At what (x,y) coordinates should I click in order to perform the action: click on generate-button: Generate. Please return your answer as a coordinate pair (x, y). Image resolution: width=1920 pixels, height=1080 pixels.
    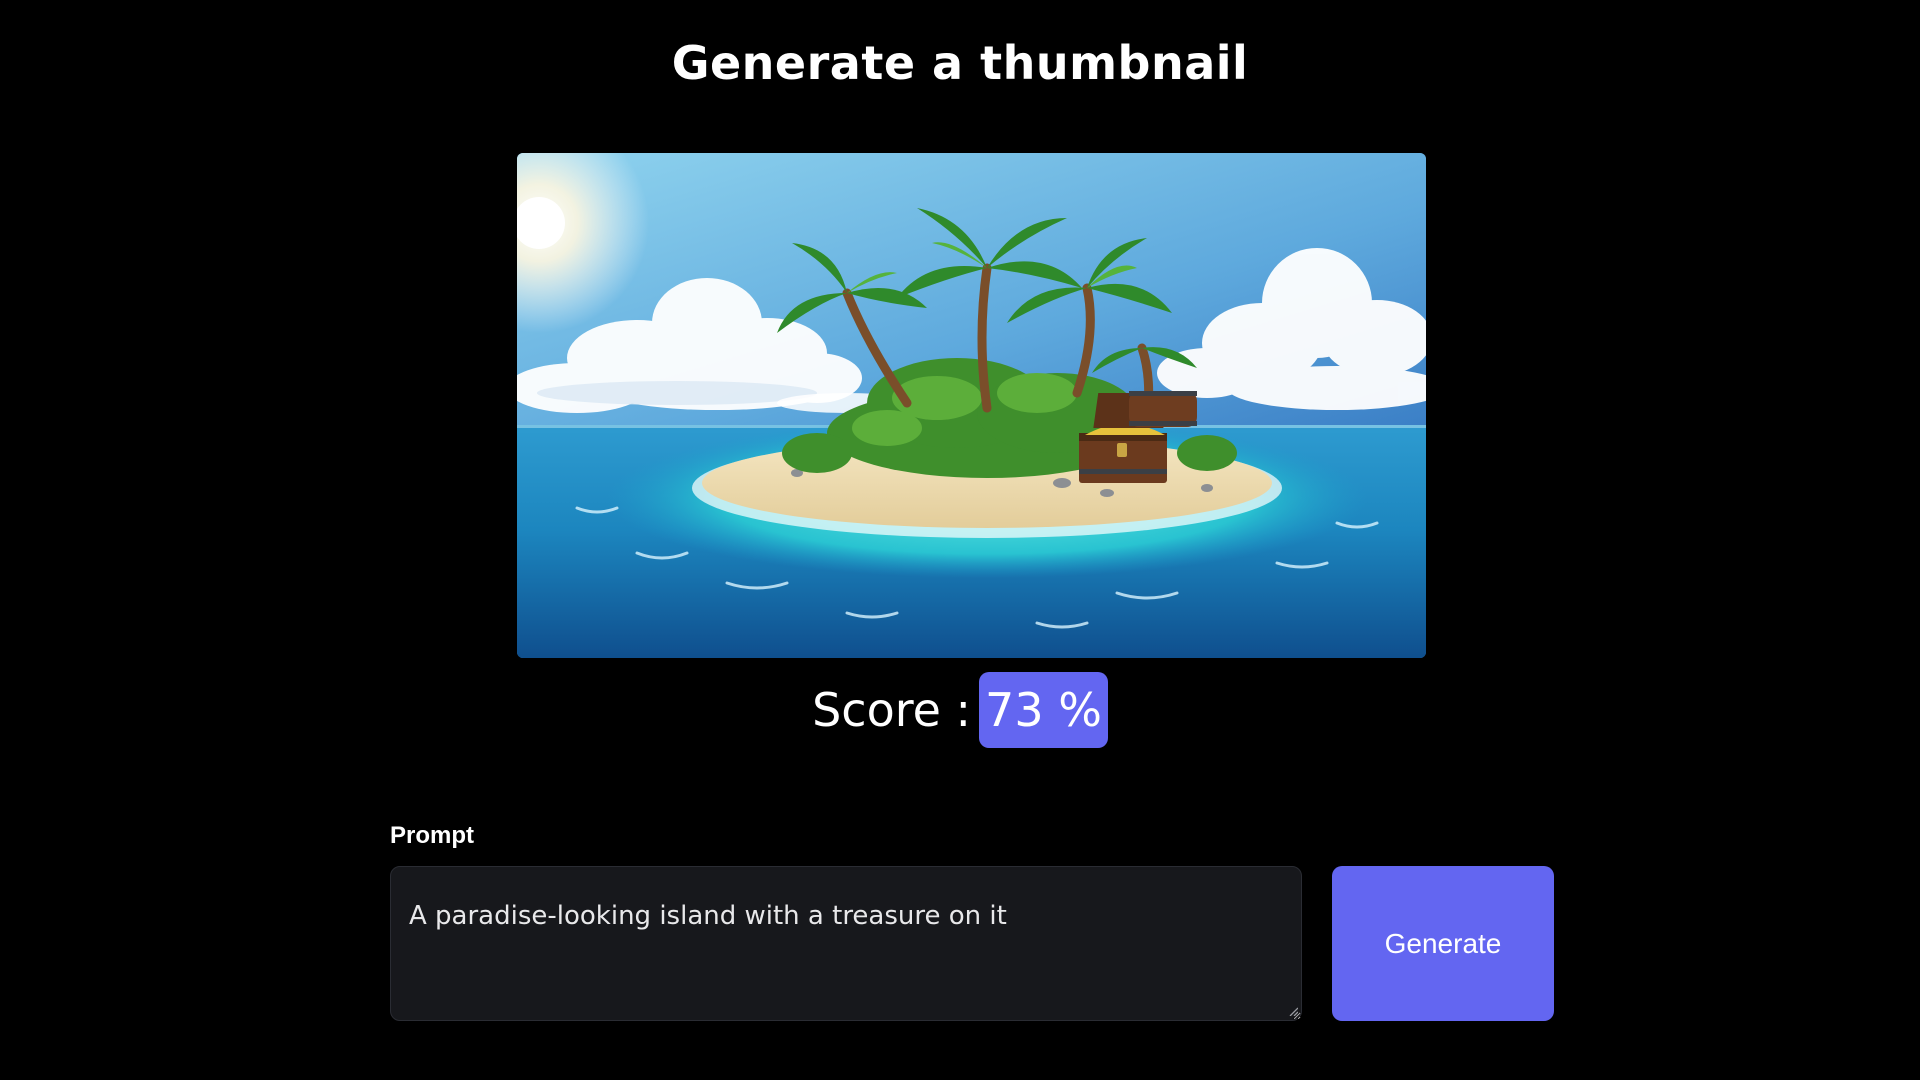
    Looking at the image, I should click on (1443, 943).